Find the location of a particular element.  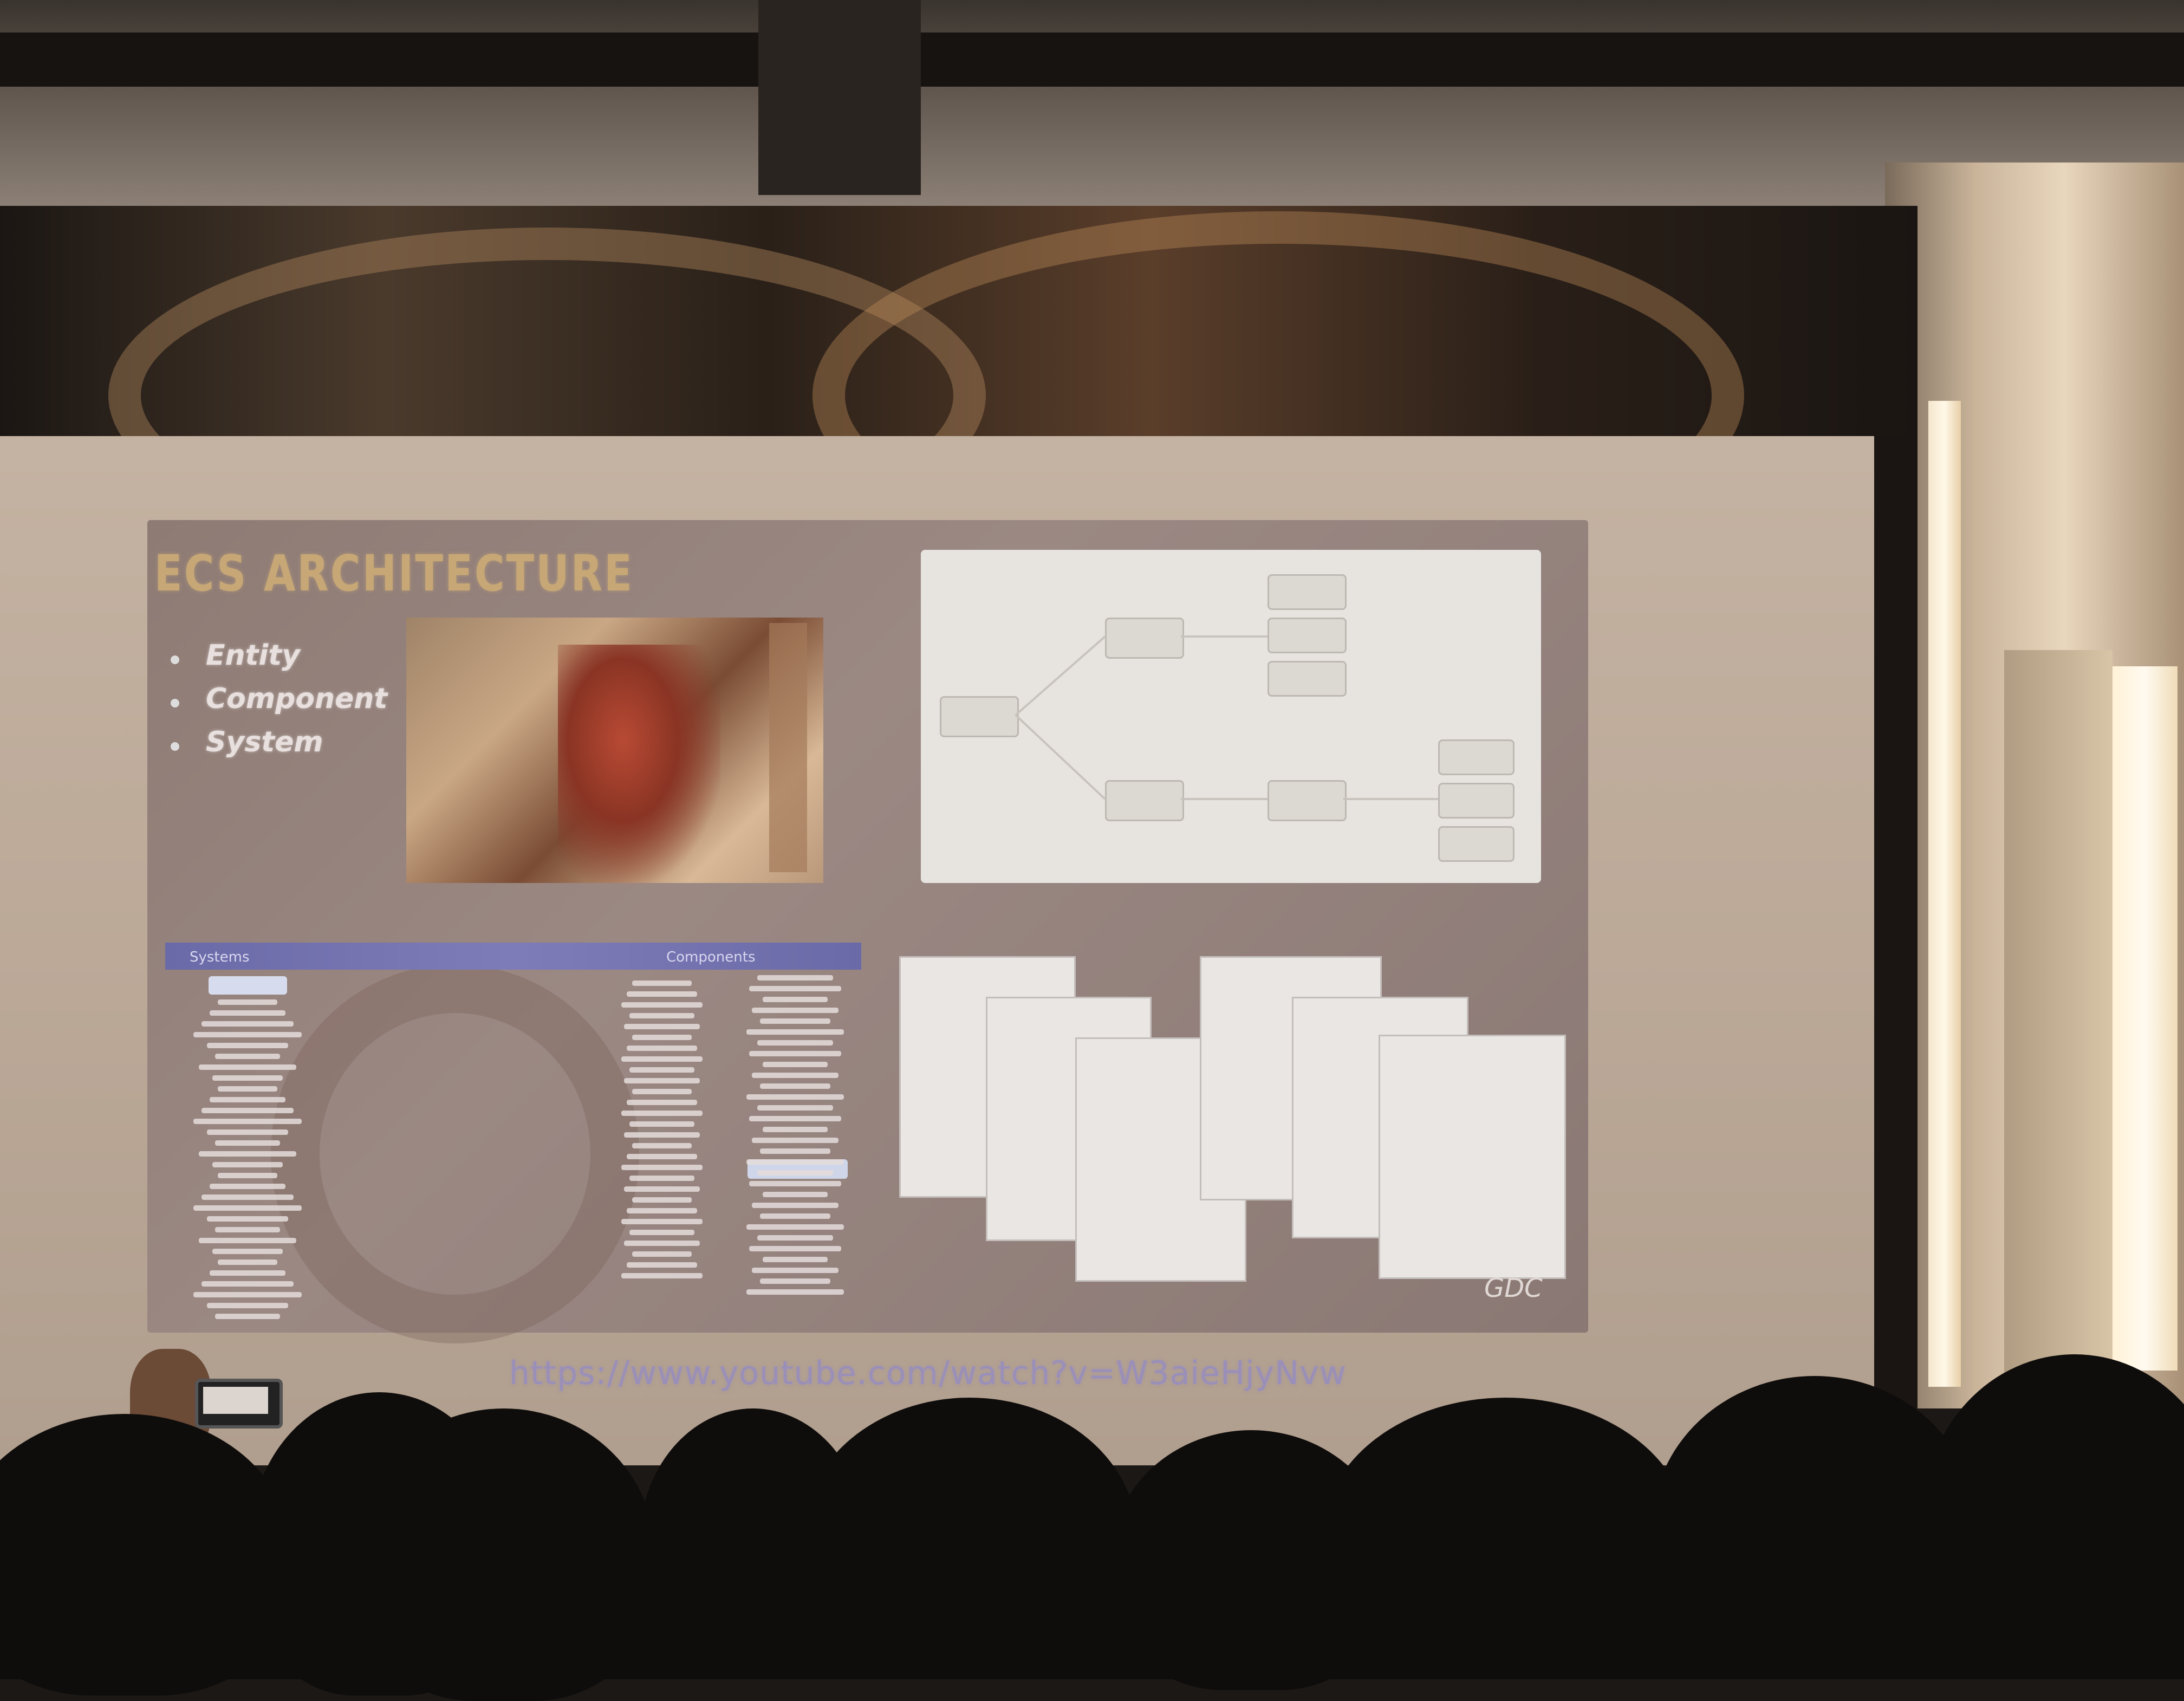

code-page is located at coordinates (1472, 1157).